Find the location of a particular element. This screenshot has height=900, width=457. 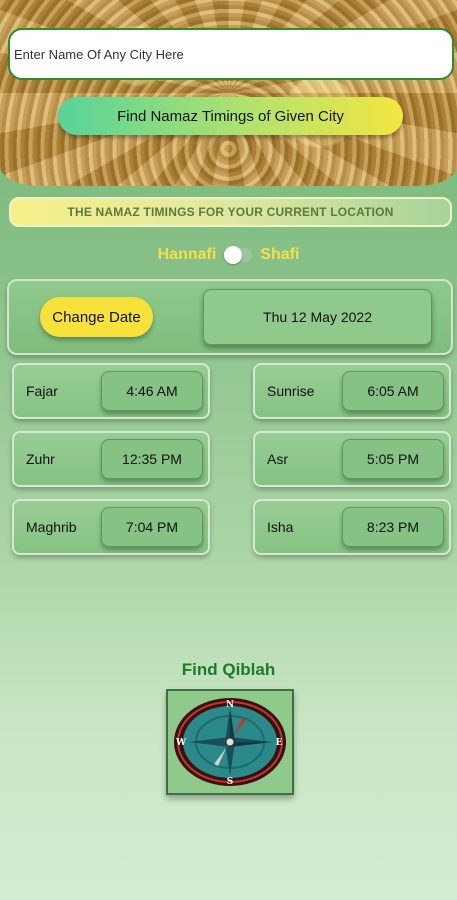

madhab-toggle is located at coordinates (238, 255).